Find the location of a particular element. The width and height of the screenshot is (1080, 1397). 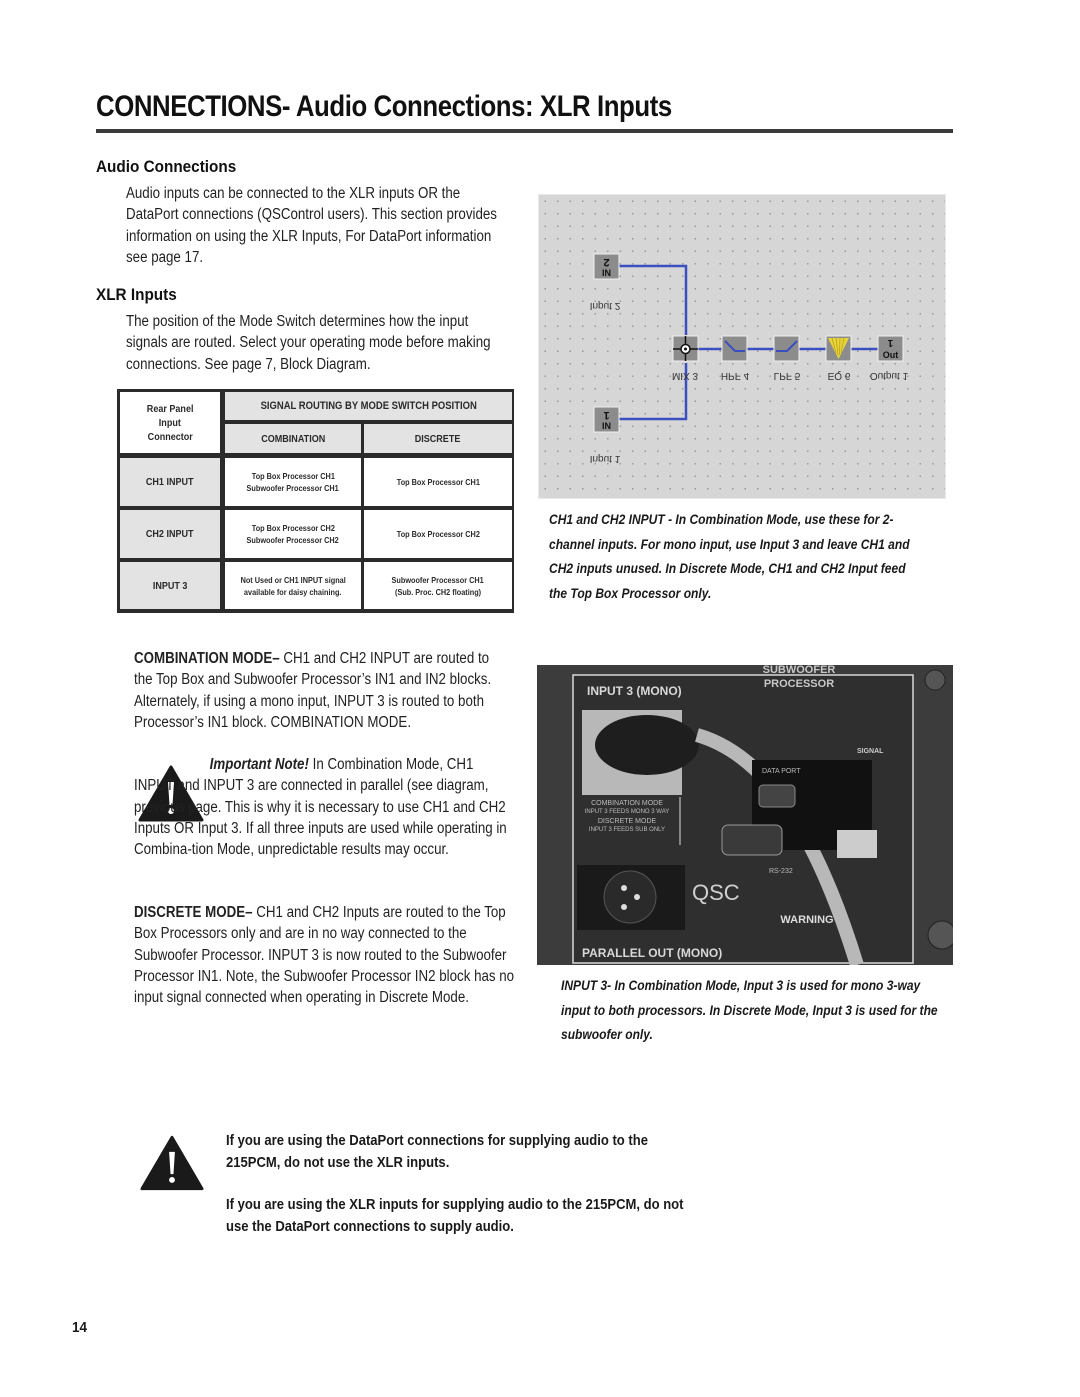

table-row-input-ch1: CH1 INPUT is located at coordinates (170, 482).